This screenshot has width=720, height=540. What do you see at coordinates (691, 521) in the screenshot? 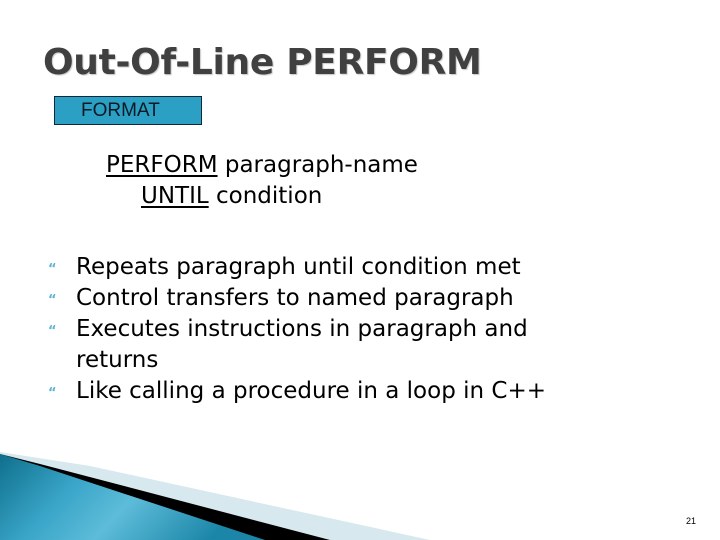
I see `page-number: 21` at bounding box center [691, 521].